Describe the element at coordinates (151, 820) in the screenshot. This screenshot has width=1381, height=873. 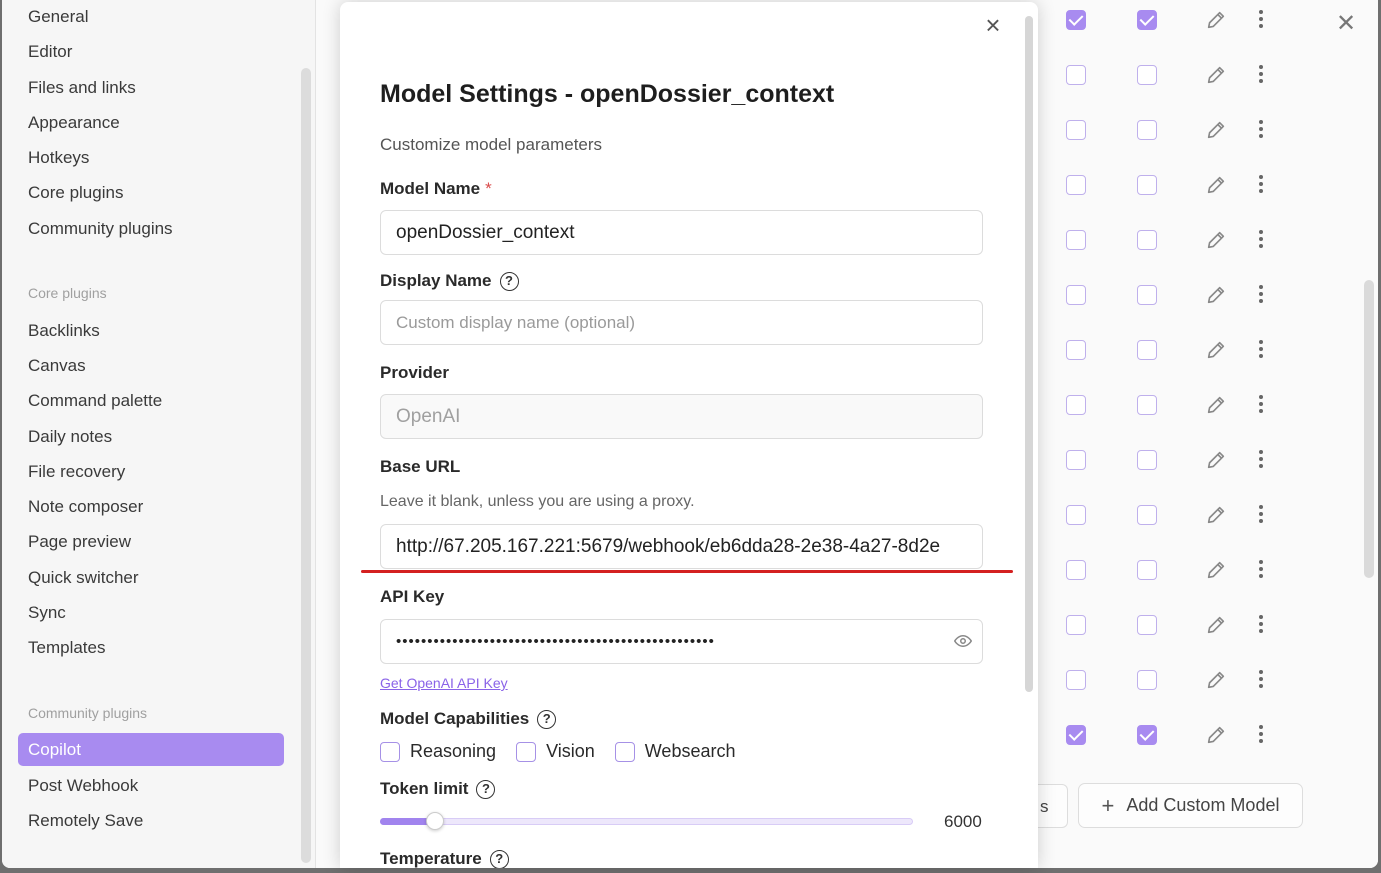
I see `sidebar-item-remotely-save: Remotely Save` at that location.